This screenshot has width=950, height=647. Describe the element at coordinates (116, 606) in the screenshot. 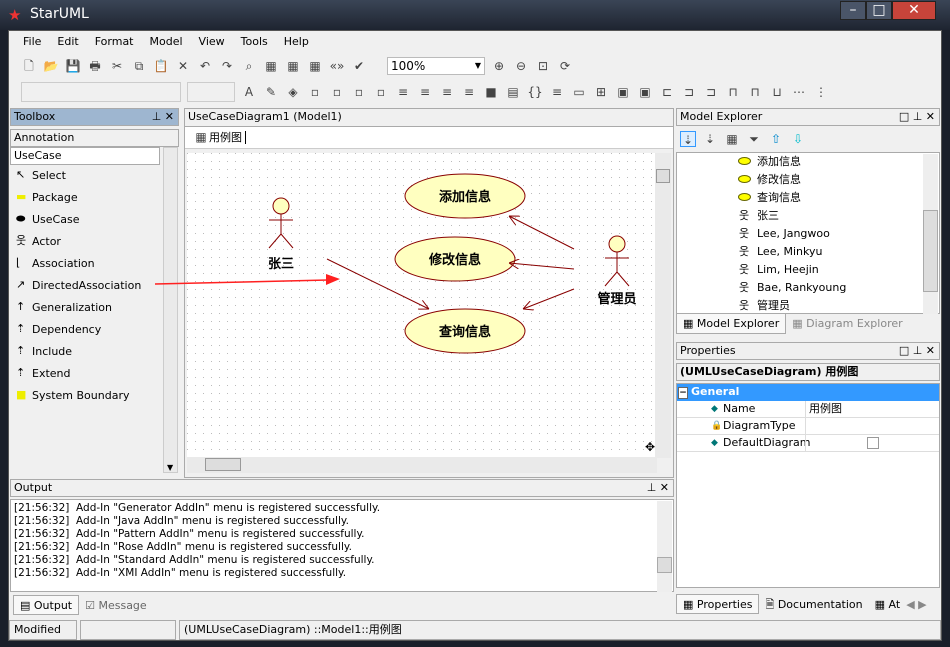

I see `tab-message: ☑ Message` at that location.